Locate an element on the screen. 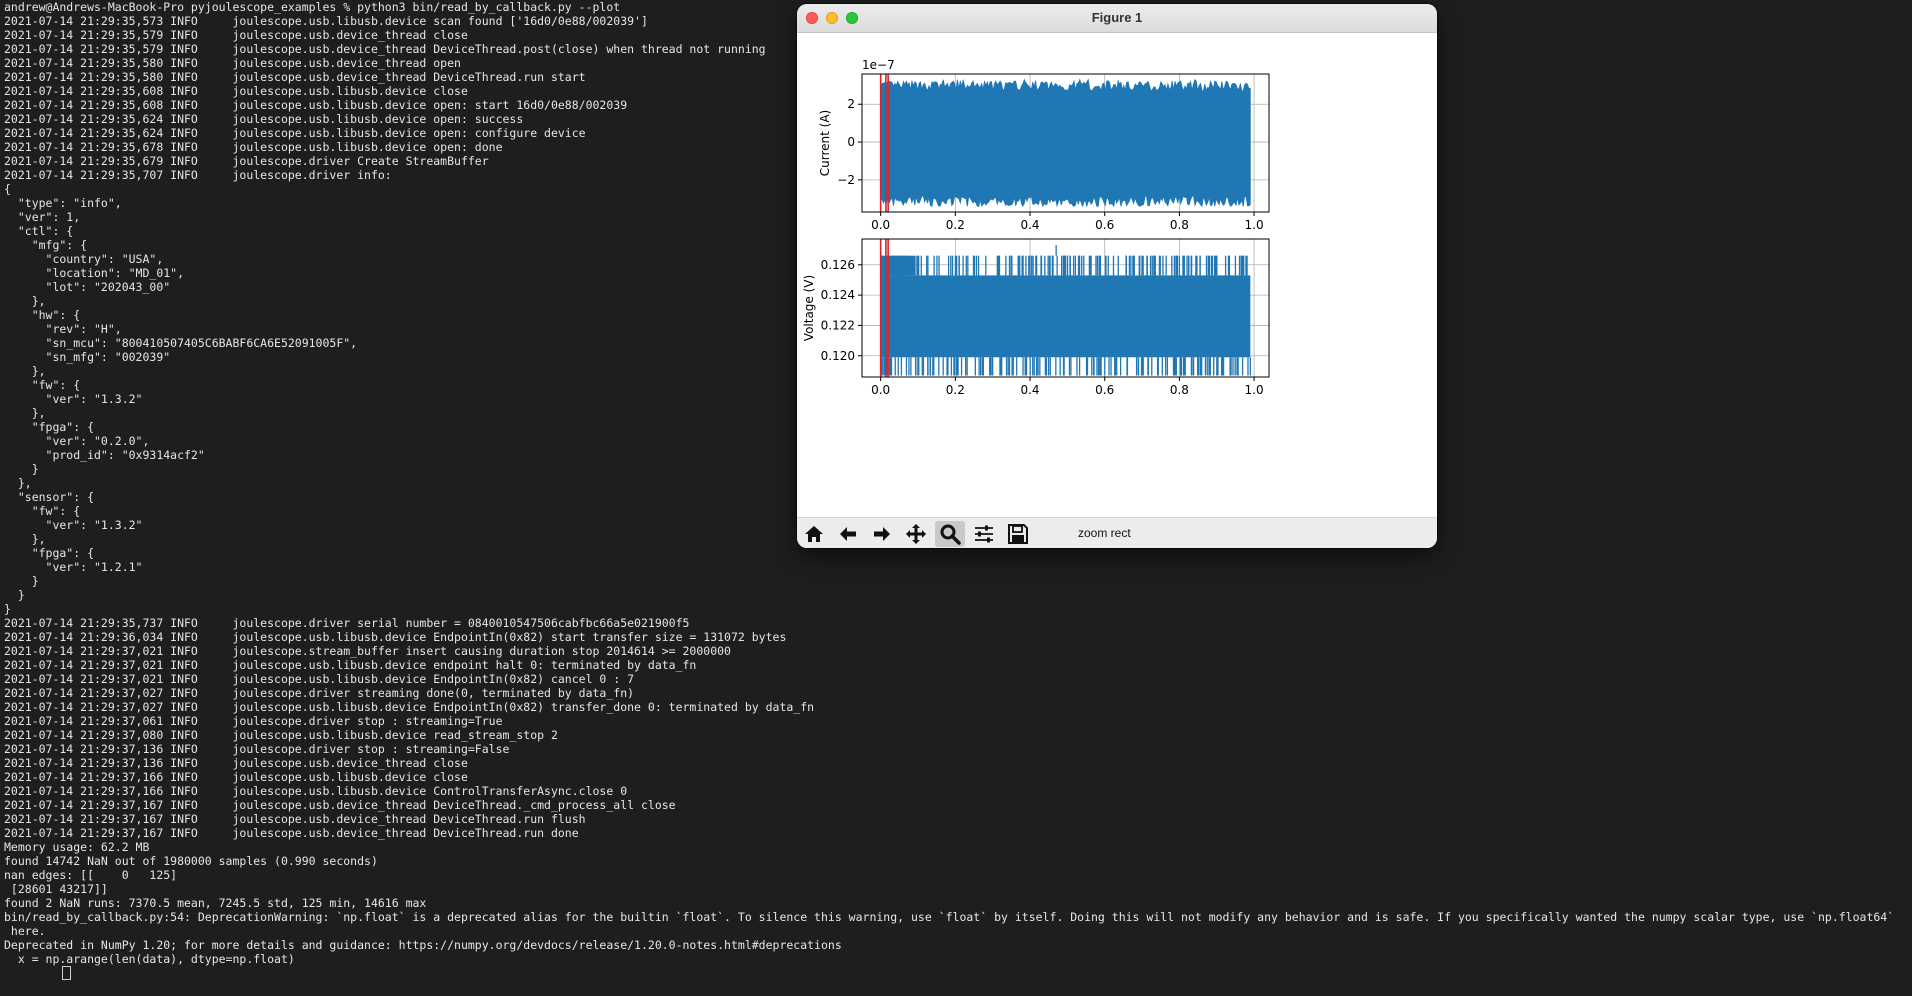  terminal-line: [28601 43217]] is located at coordinates (56, 889).